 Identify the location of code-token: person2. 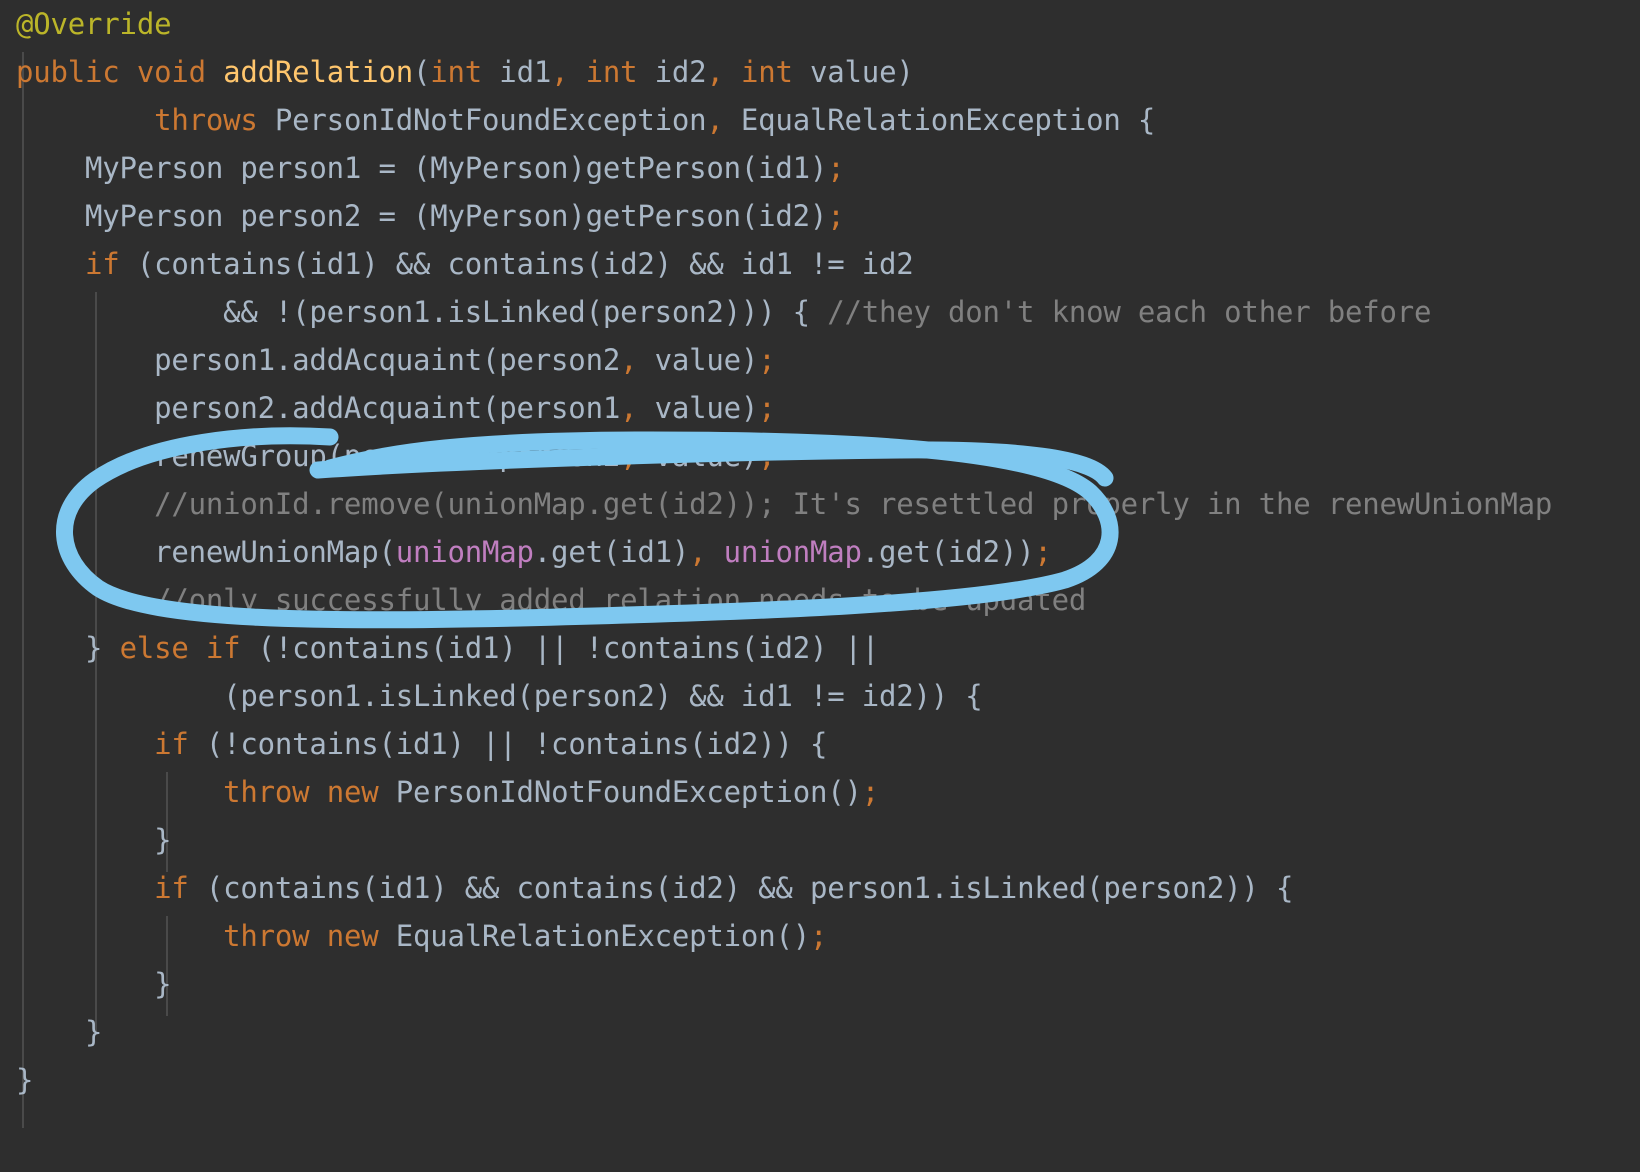
(551, 456).